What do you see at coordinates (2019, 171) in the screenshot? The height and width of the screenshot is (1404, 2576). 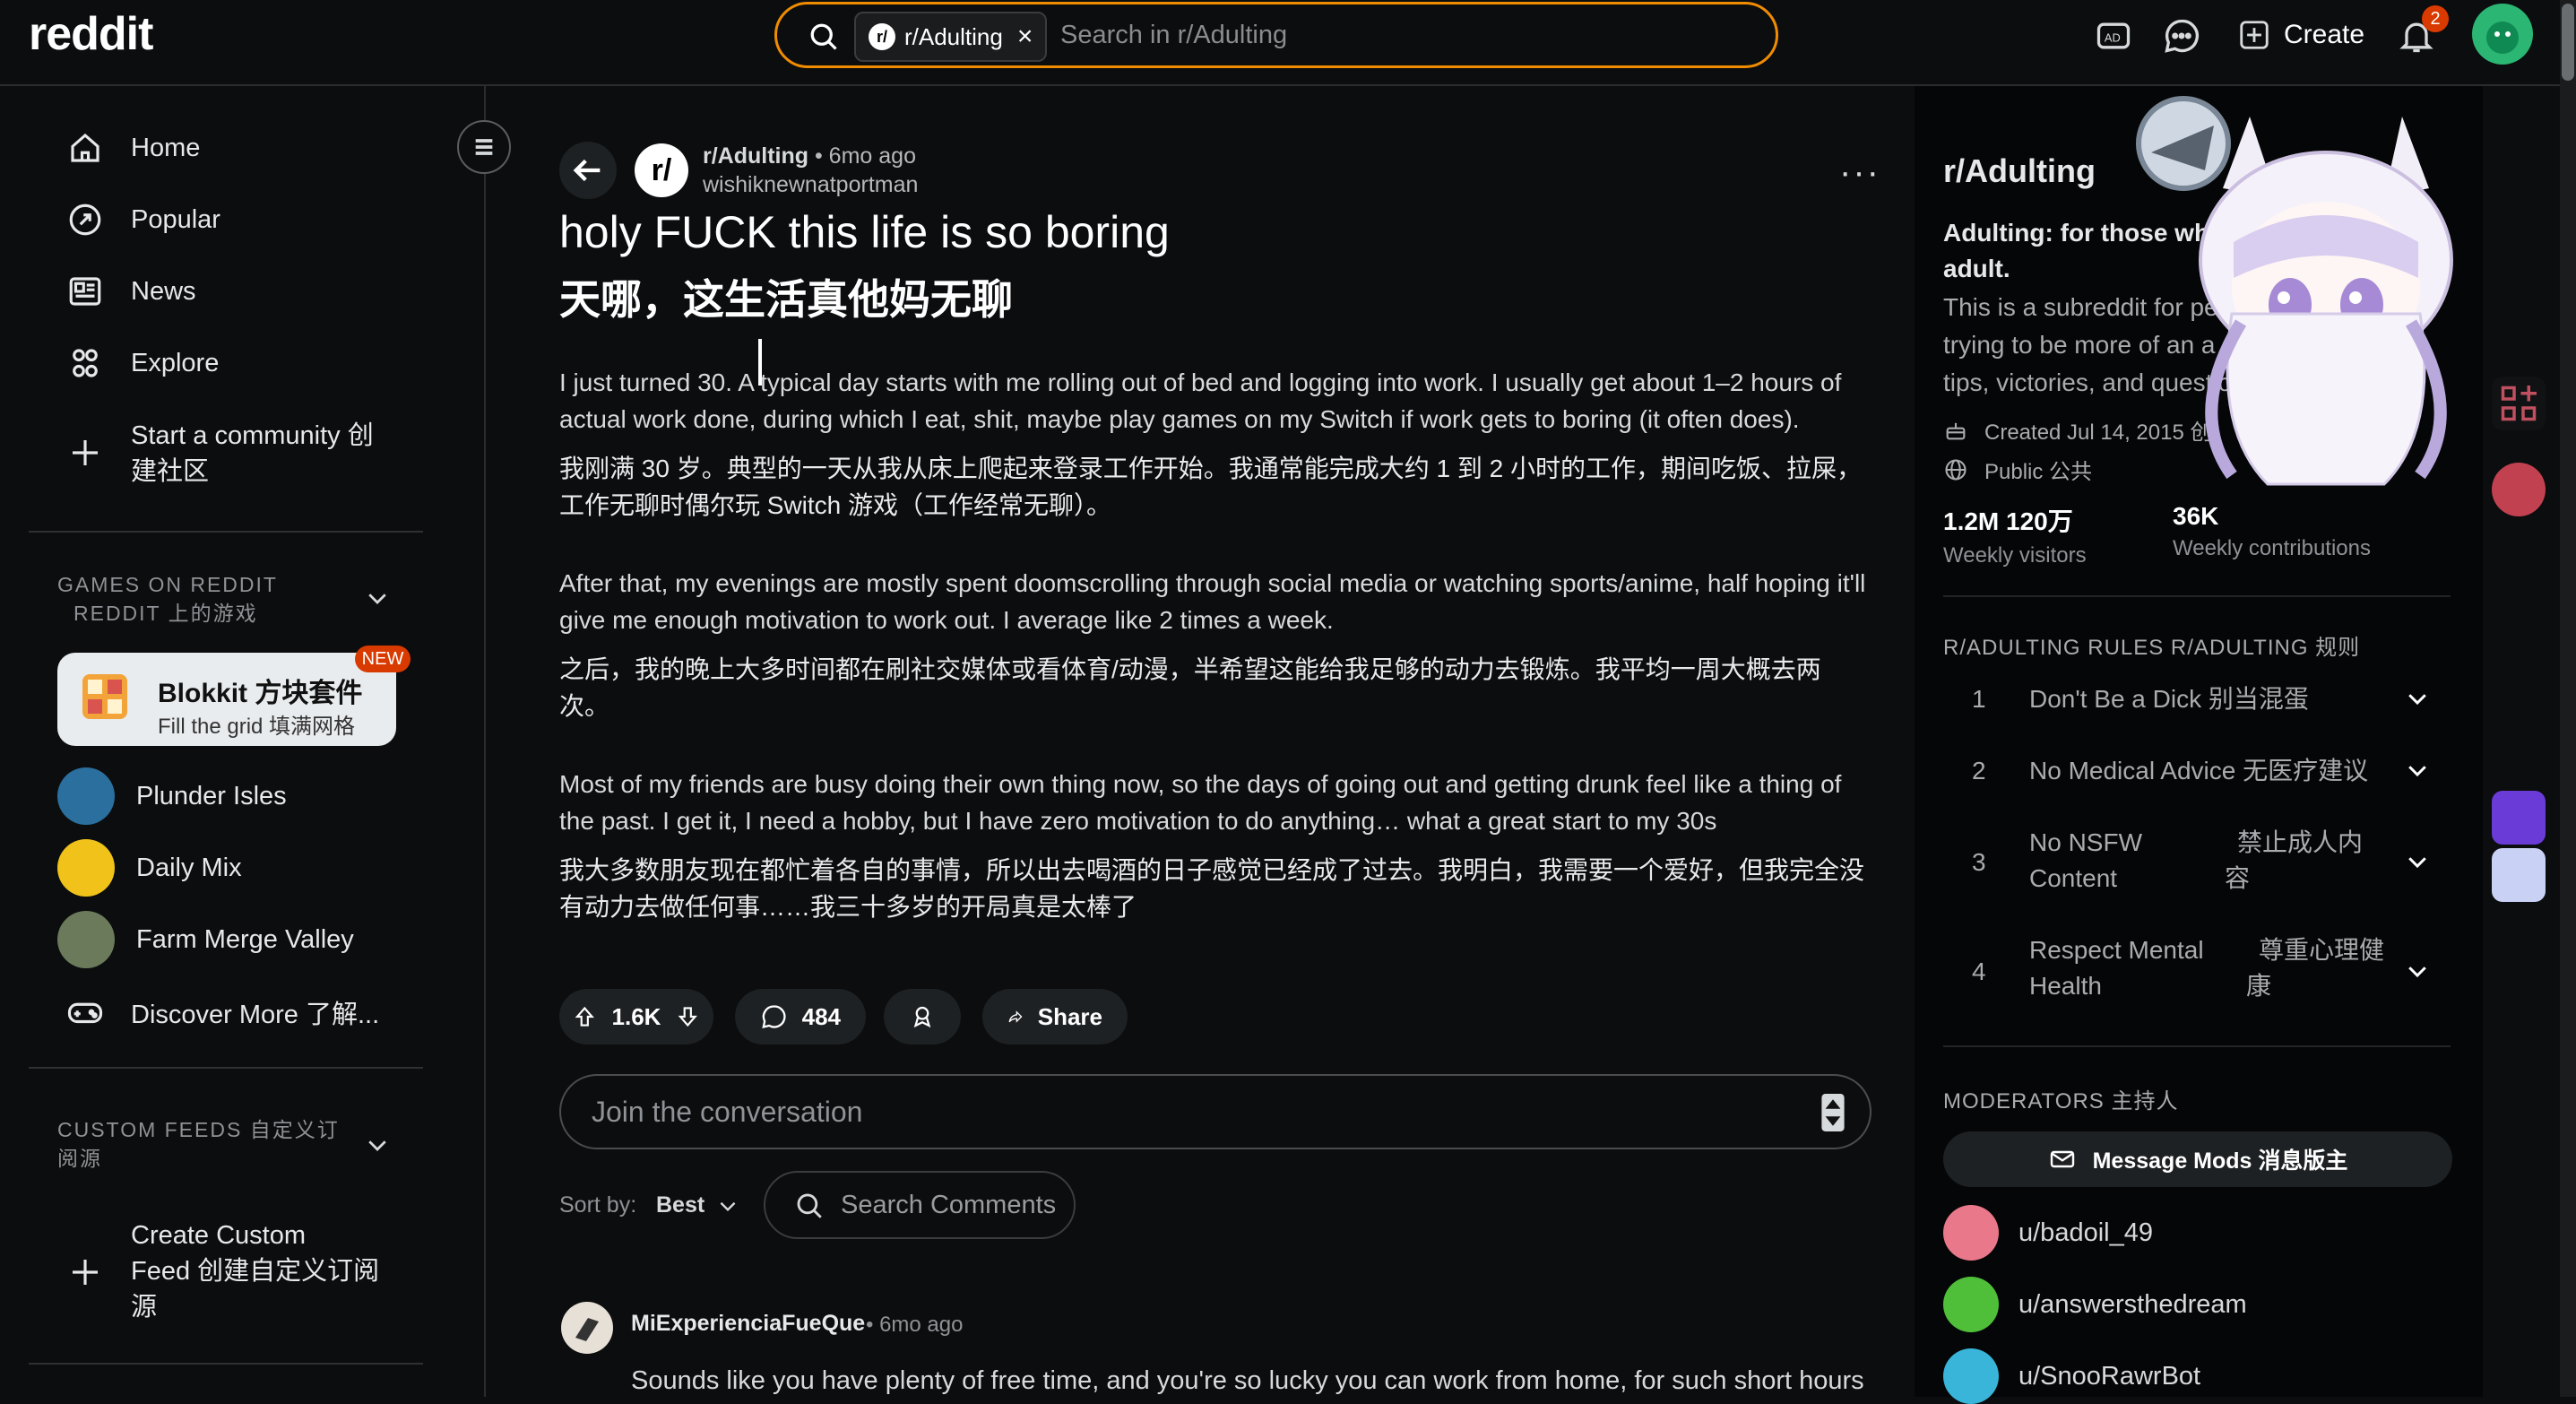 I see `community-title: r/Adulting` at bounding box center [2019, 171].